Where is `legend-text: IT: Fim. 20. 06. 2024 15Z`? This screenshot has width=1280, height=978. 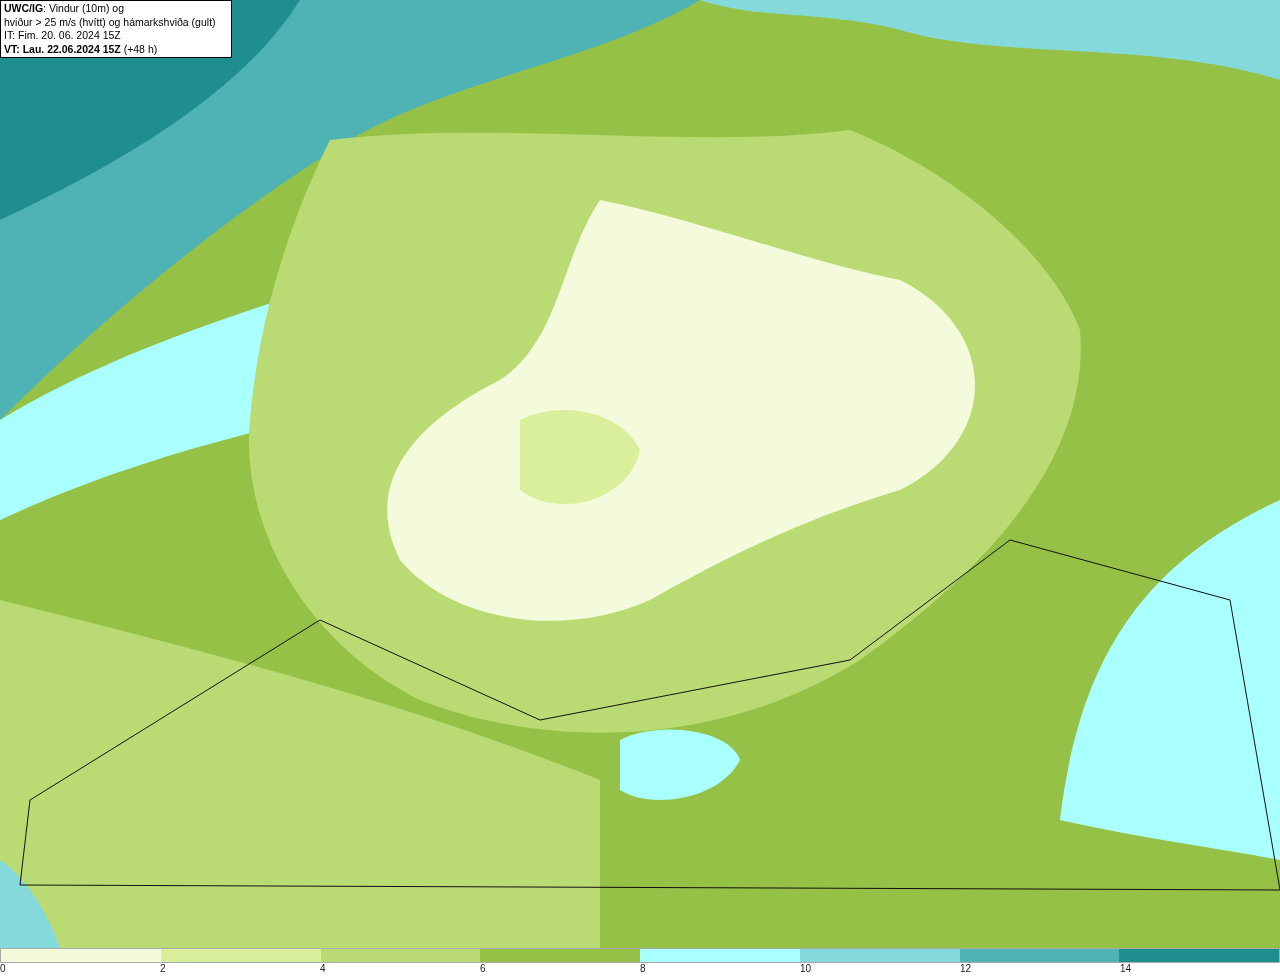
legend-text: IT: Fim. 20. 06. 2024 15Z is located at coordinates (63, 36).